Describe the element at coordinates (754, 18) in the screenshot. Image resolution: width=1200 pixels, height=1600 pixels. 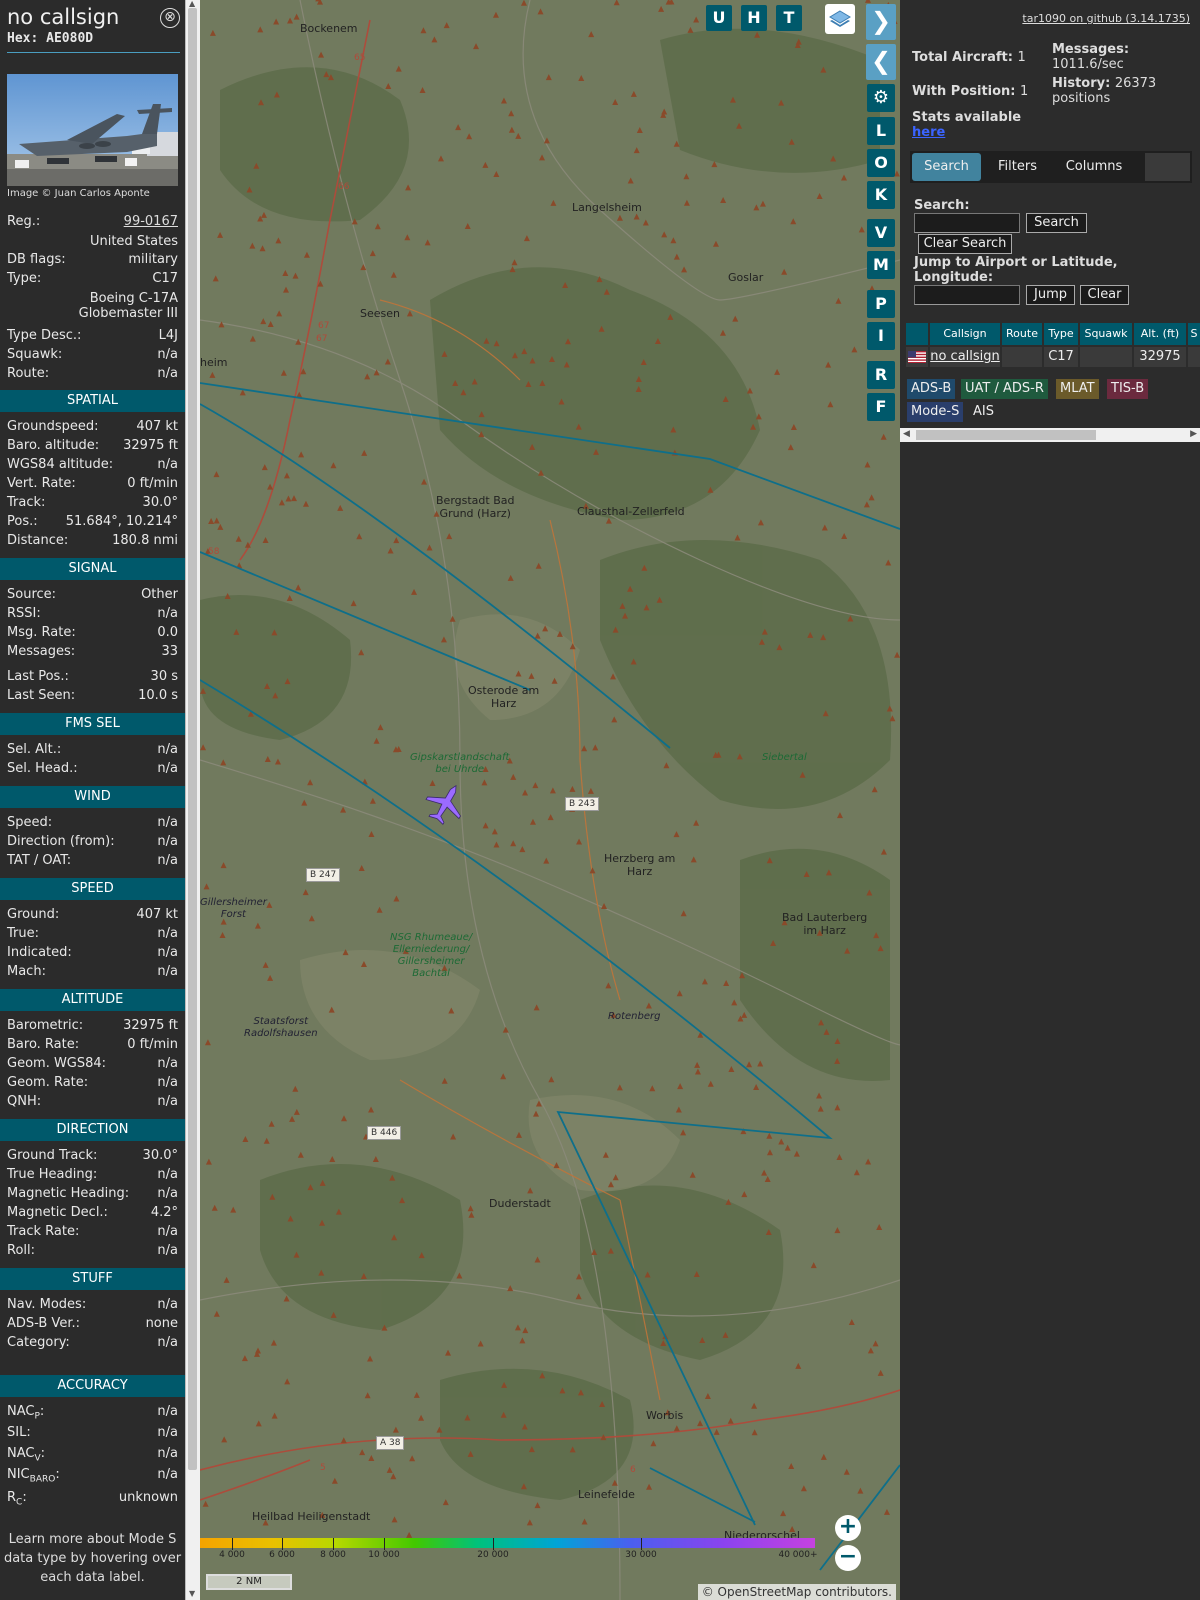
I see `map-button-h: H` at that location.